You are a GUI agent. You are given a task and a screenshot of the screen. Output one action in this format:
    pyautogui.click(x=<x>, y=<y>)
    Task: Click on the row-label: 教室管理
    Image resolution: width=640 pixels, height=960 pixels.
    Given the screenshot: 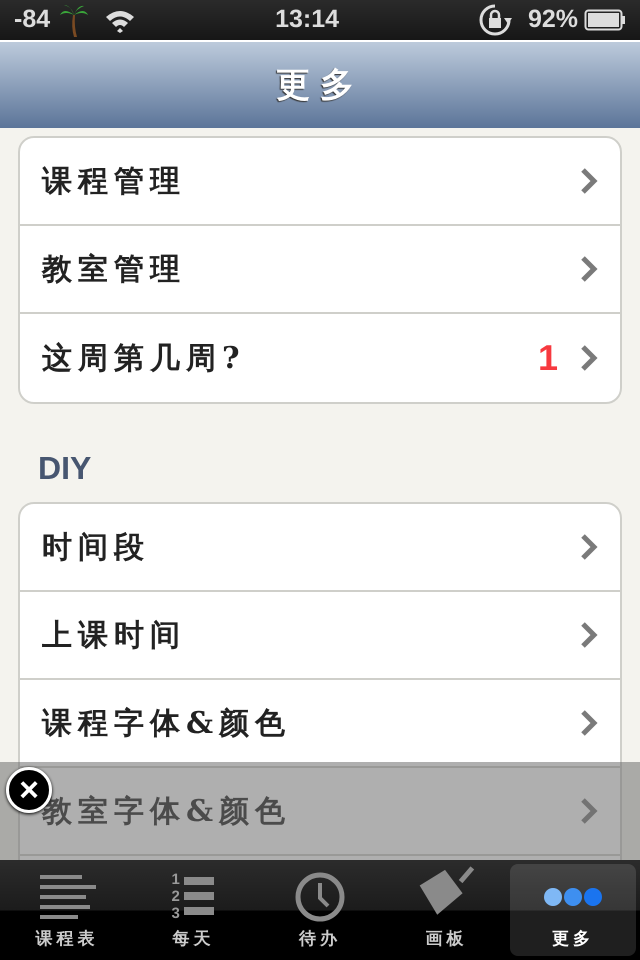 What is the action you would take?
    pyautogui.click(x=114, y=269)
    